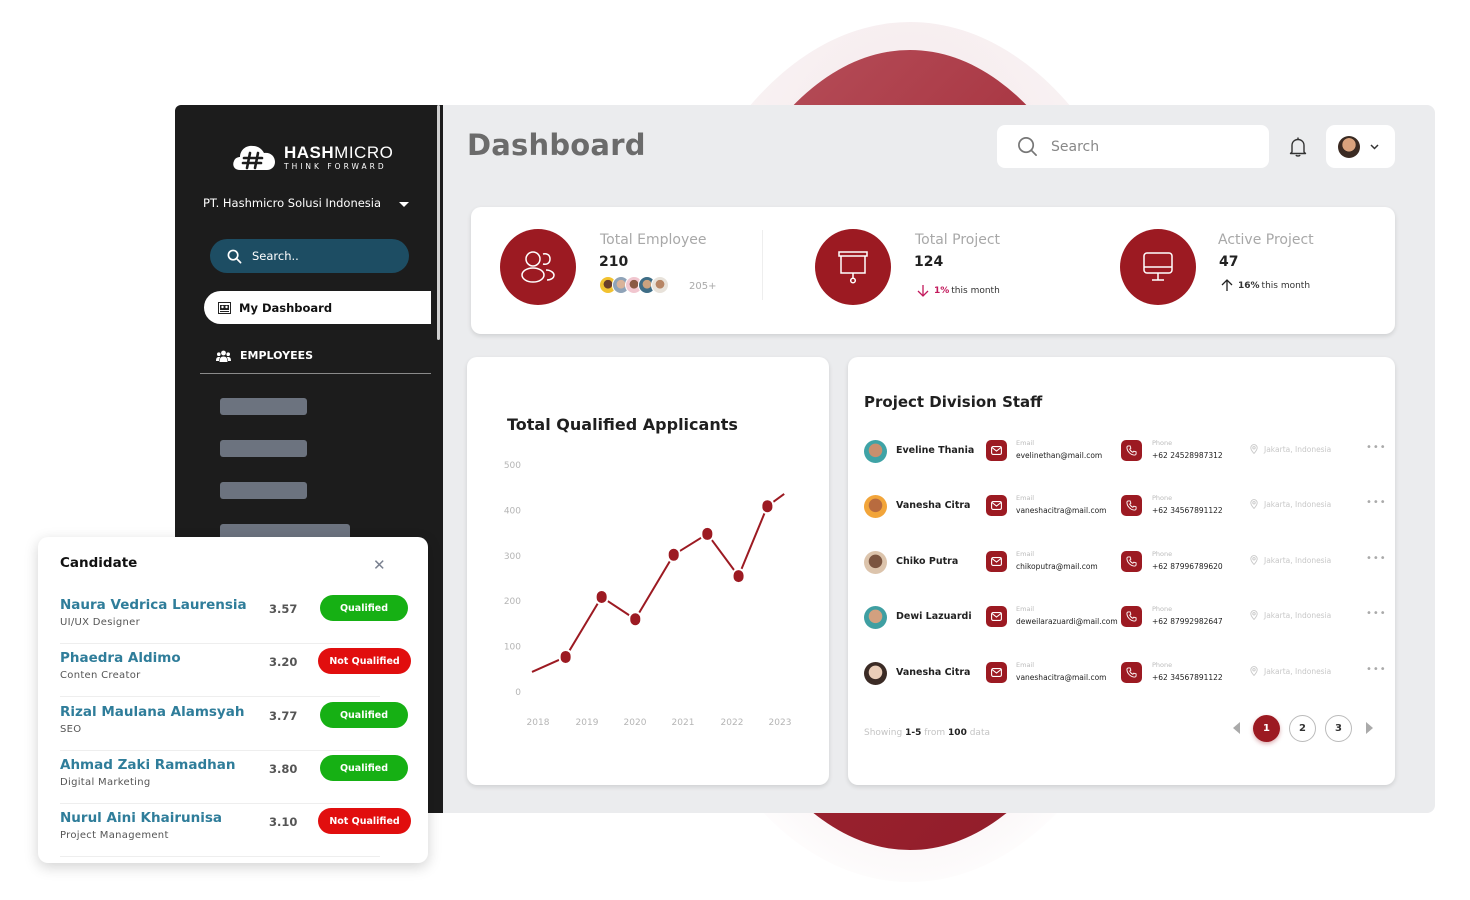 The width and height of the screenshot is (1470, 900). I want to click on staff-phone: +62 87992982647, so click(1187, 621).